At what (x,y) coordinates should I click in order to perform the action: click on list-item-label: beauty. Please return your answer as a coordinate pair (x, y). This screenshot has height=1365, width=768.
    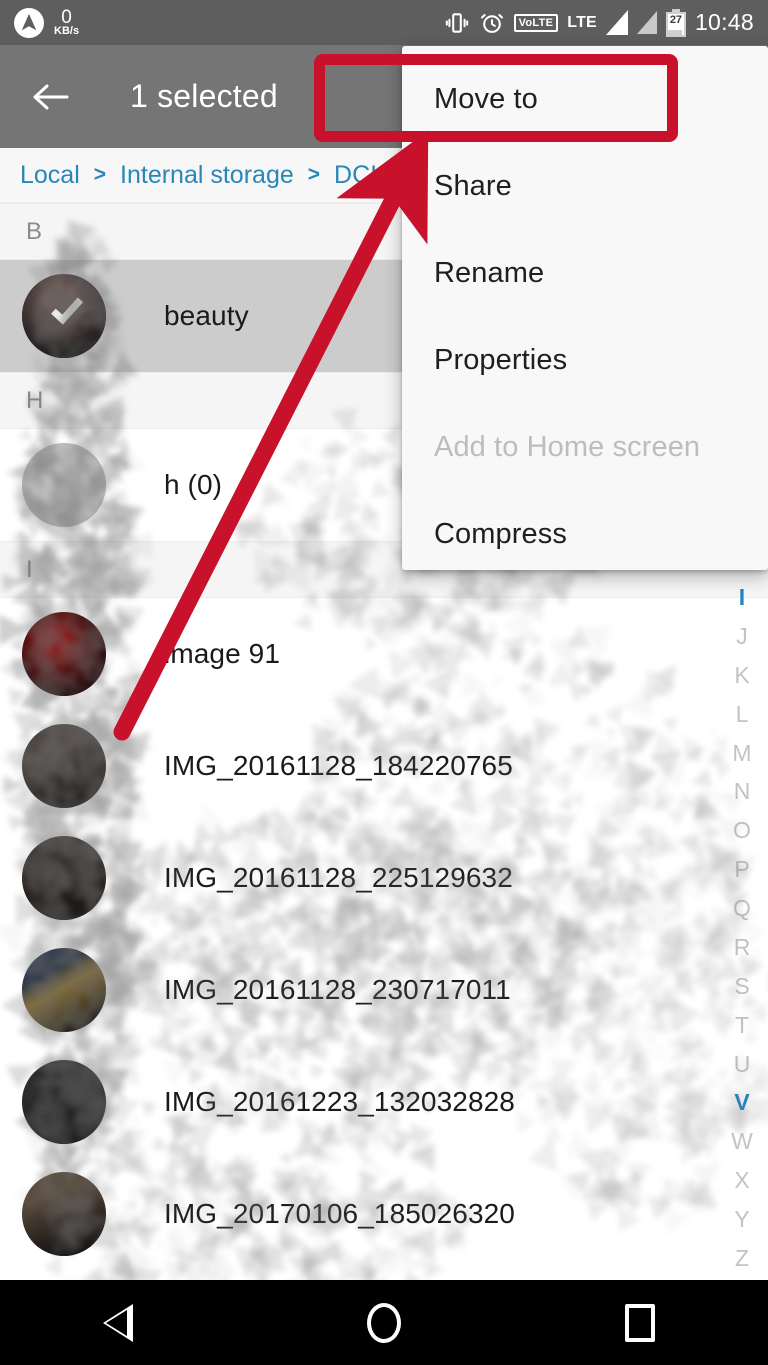
    Looking at the image, I should click on (206, 315).